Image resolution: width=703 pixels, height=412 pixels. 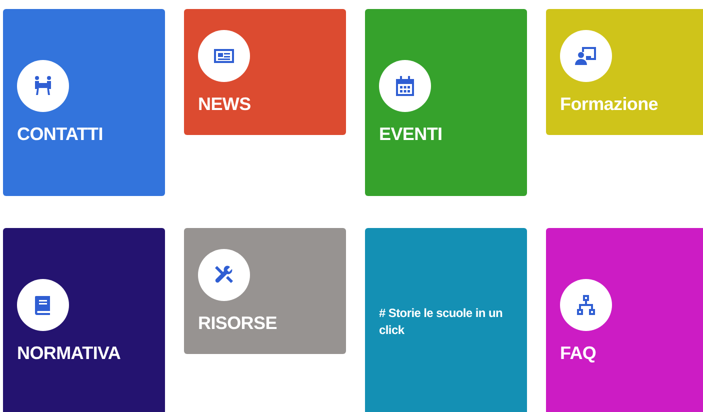 What do you see at coordinates (586, 305) in the screenshot?
I see `network-icon` at bounding box center [586, 305].